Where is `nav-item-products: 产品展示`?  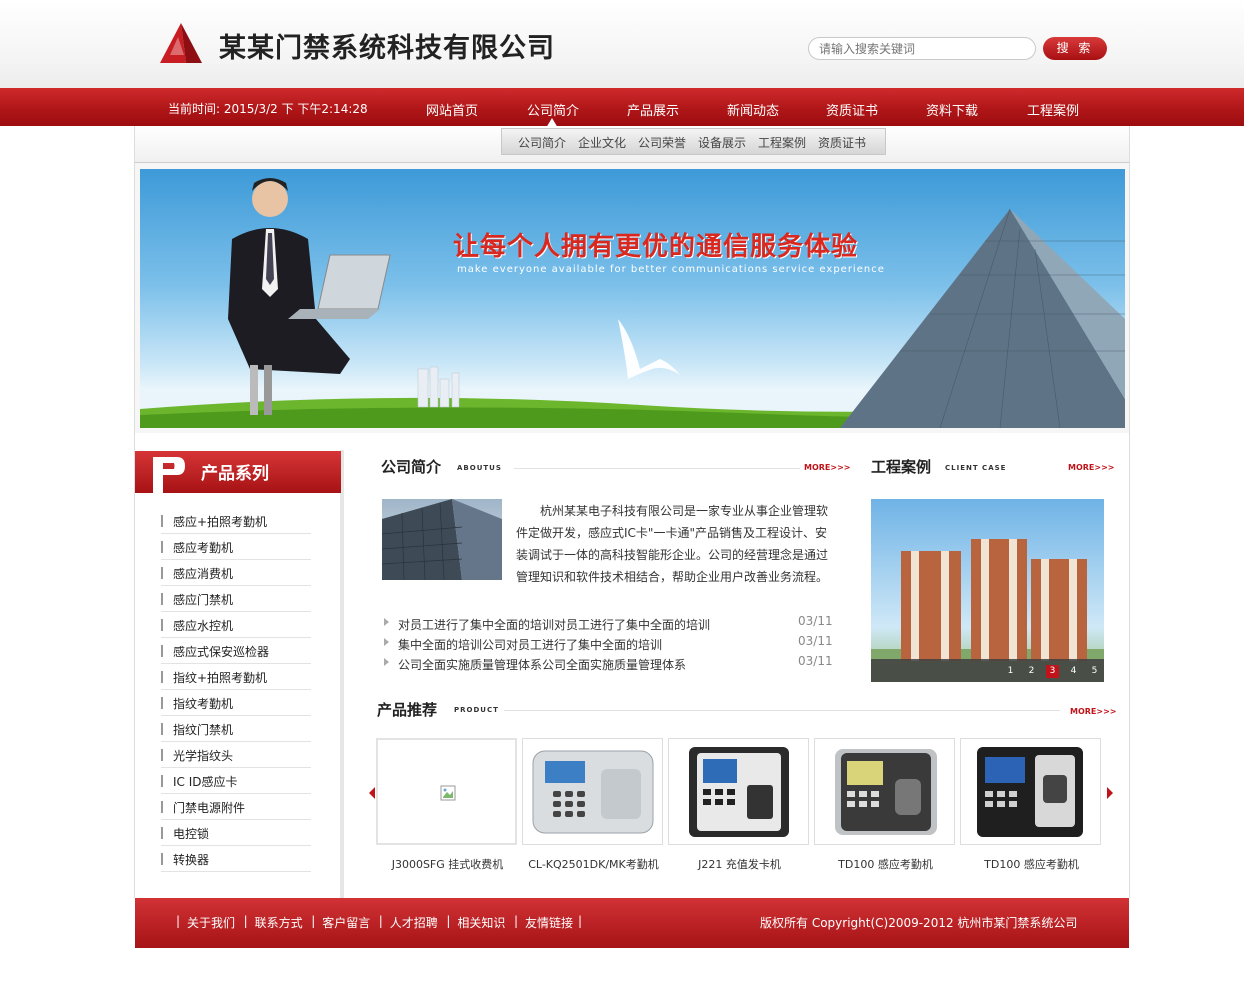
nav-item-products: 产品展示 is located at coordinates (653, 109).